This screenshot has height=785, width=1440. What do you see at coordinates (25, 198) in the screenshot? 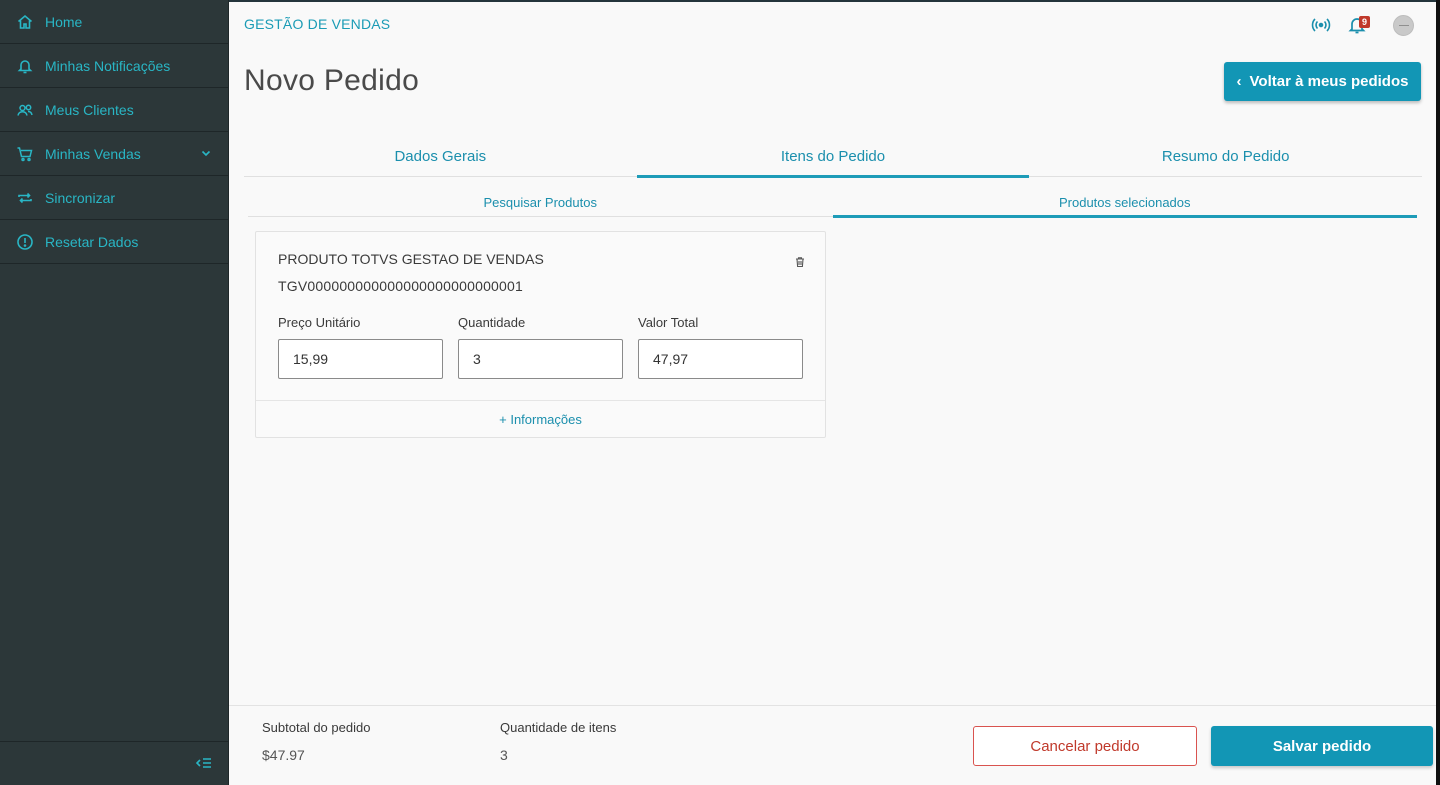
I see `sync-icon` at bounding box center [25, 198].